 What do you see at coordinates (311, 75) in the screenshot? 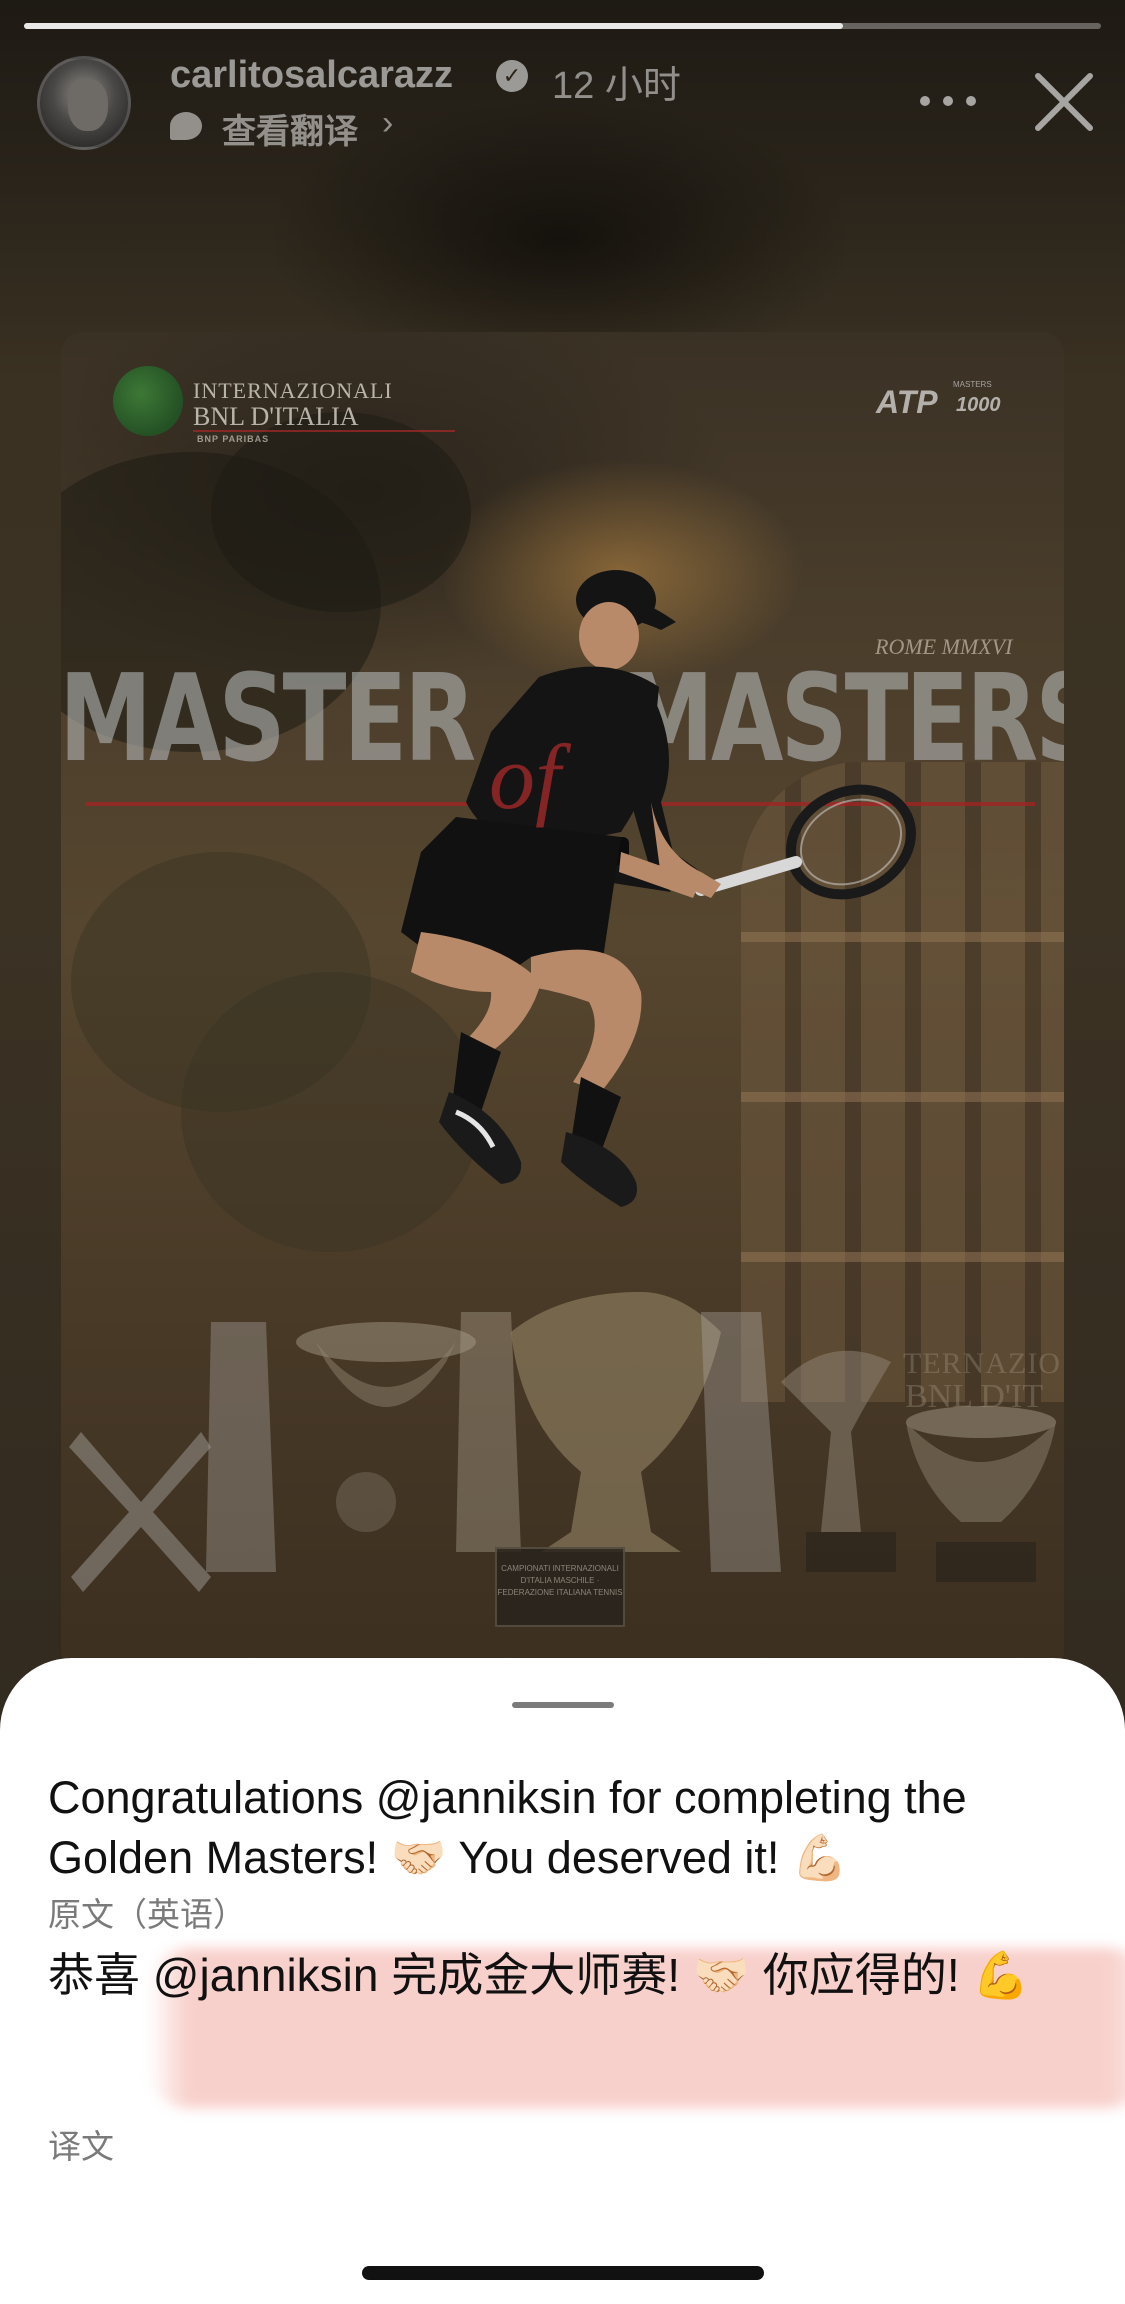
I see `username: carlitosalcarazz` at bounding box center [311, 75].